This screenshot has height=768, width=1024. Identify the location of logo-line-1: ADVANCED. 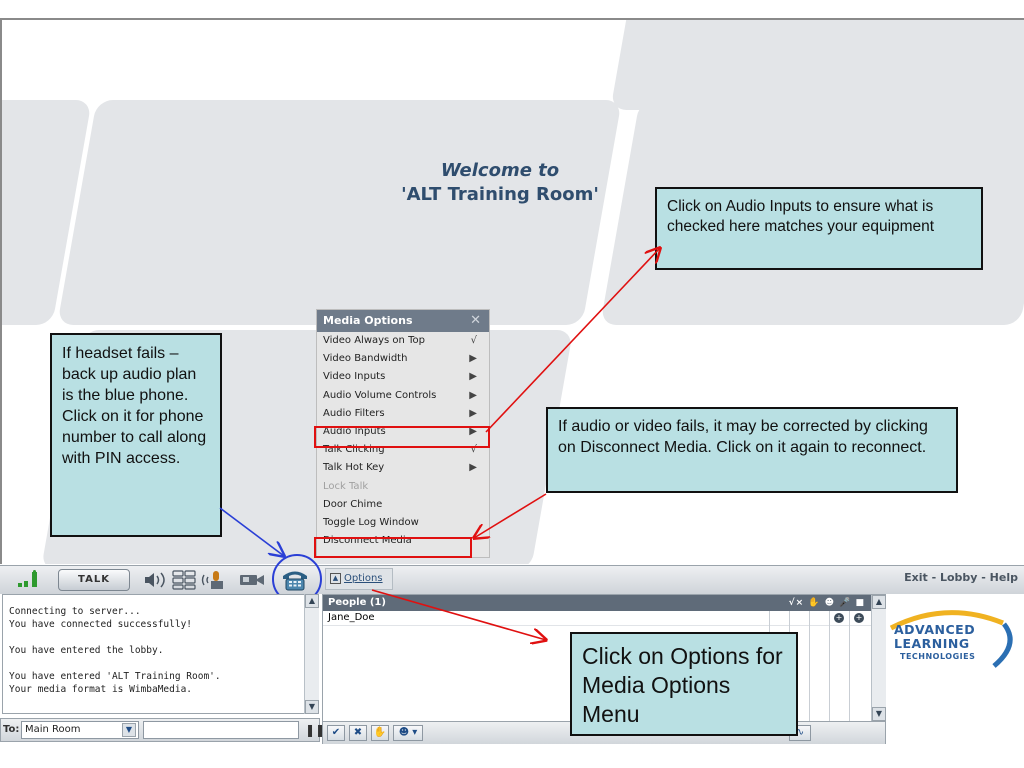
(935, 629).